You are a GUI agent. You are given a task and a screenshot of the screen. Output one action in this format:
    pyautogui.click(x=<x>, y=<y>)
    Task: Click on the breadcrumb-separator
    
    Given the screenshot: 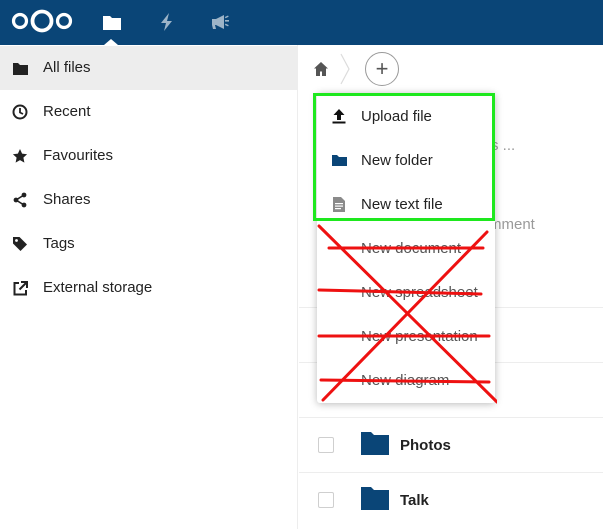 What is the action you would take?
    pyautogui.click(x=345, y=69)
    